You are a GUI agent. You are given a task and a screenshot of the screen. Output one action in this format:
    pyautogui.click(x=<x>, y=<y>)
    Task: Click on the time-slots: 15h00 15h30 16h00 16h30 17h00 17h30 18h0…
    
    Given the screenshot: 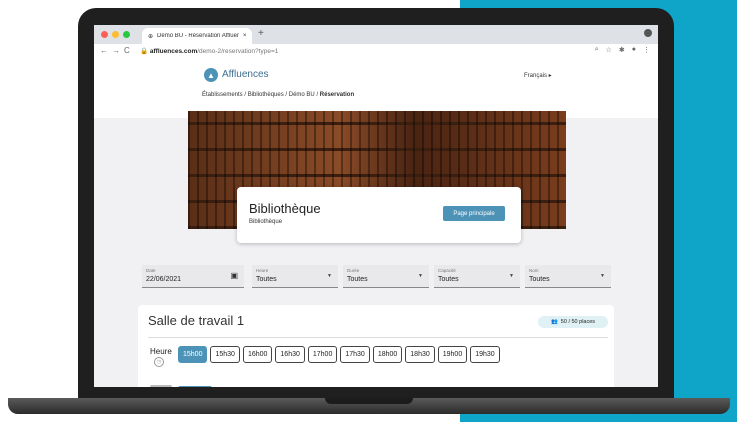 What is the action you would take?
    pyautogui.click(x=339, y=354)
    